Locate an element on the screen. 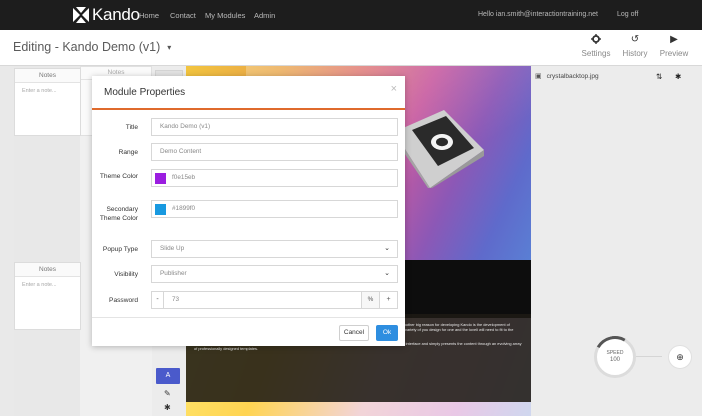 The height and width of the screenshot is (416, 702). kando-logo: Kando is located at coordinates (106, 14).